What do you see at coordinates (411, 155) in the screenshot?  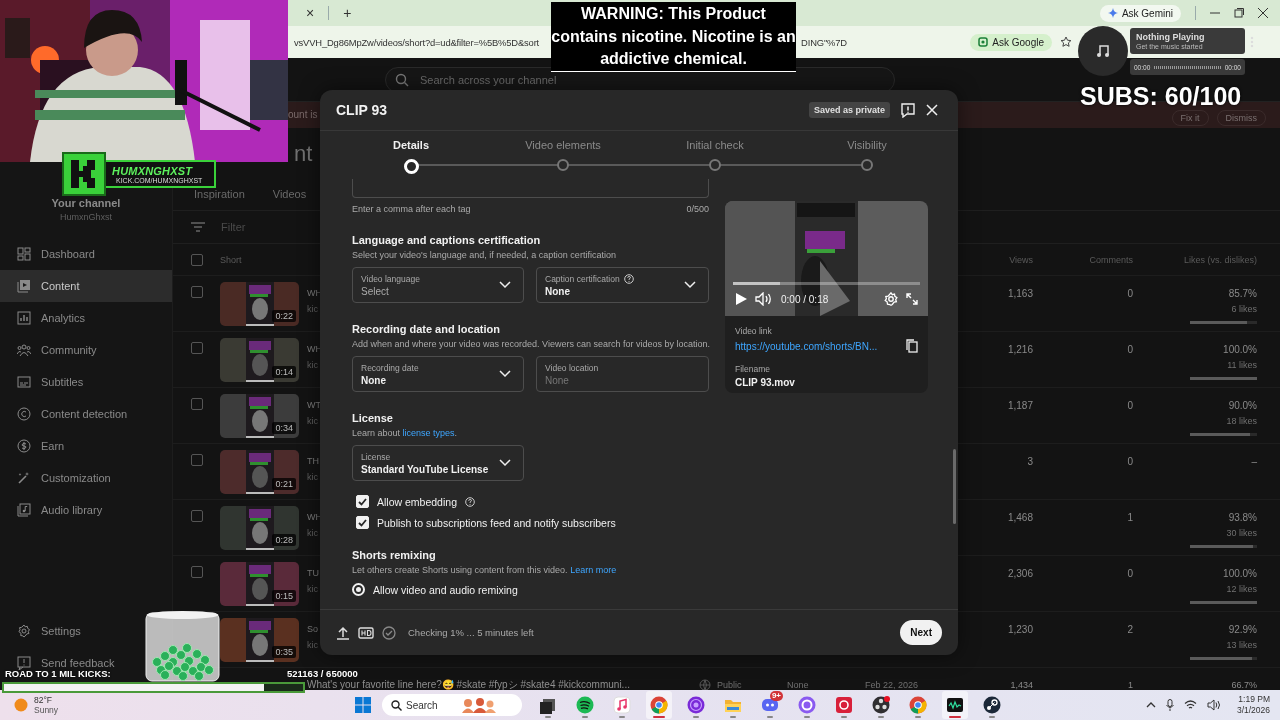 I see `step-tab: Details` at bounding box center [411, 155].